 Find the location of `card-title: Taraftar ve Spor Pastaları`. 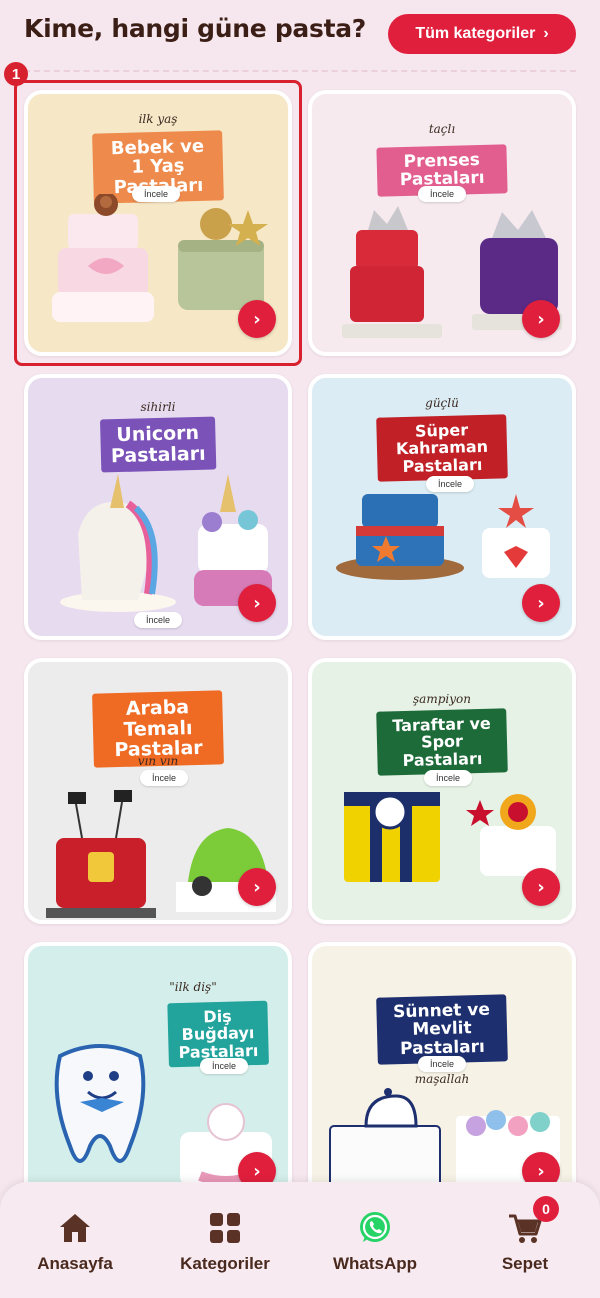

card-title: Taraftar ve Spor Pastaları is located at coordinates (442, 742).